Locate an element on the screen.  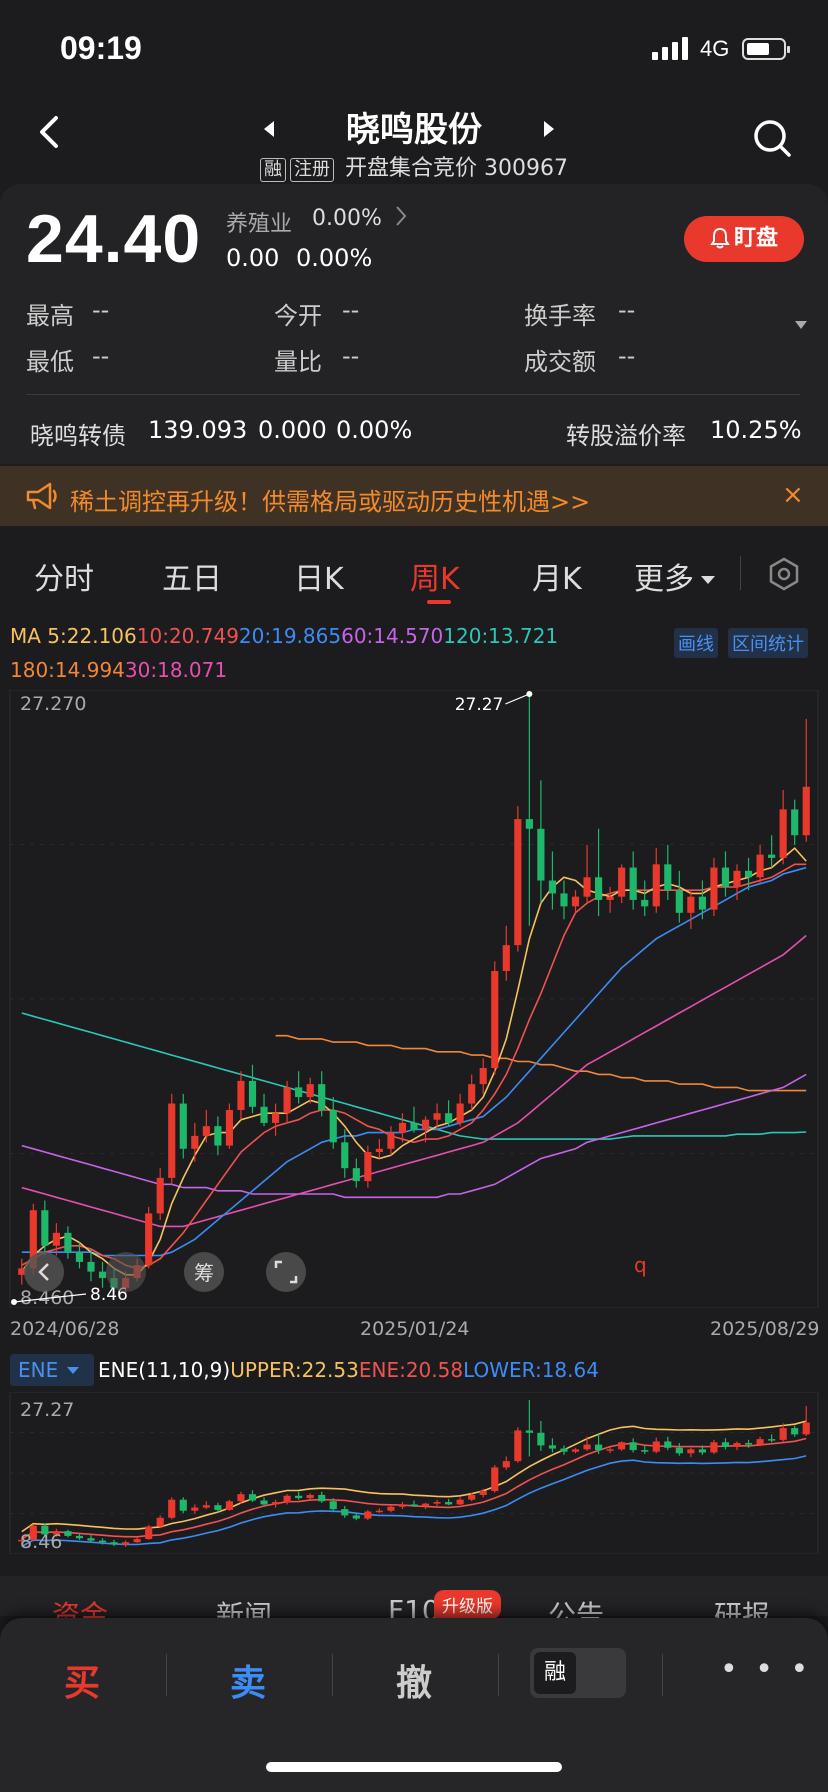
tab-more: 更多 is located at coordinates (675, 576).